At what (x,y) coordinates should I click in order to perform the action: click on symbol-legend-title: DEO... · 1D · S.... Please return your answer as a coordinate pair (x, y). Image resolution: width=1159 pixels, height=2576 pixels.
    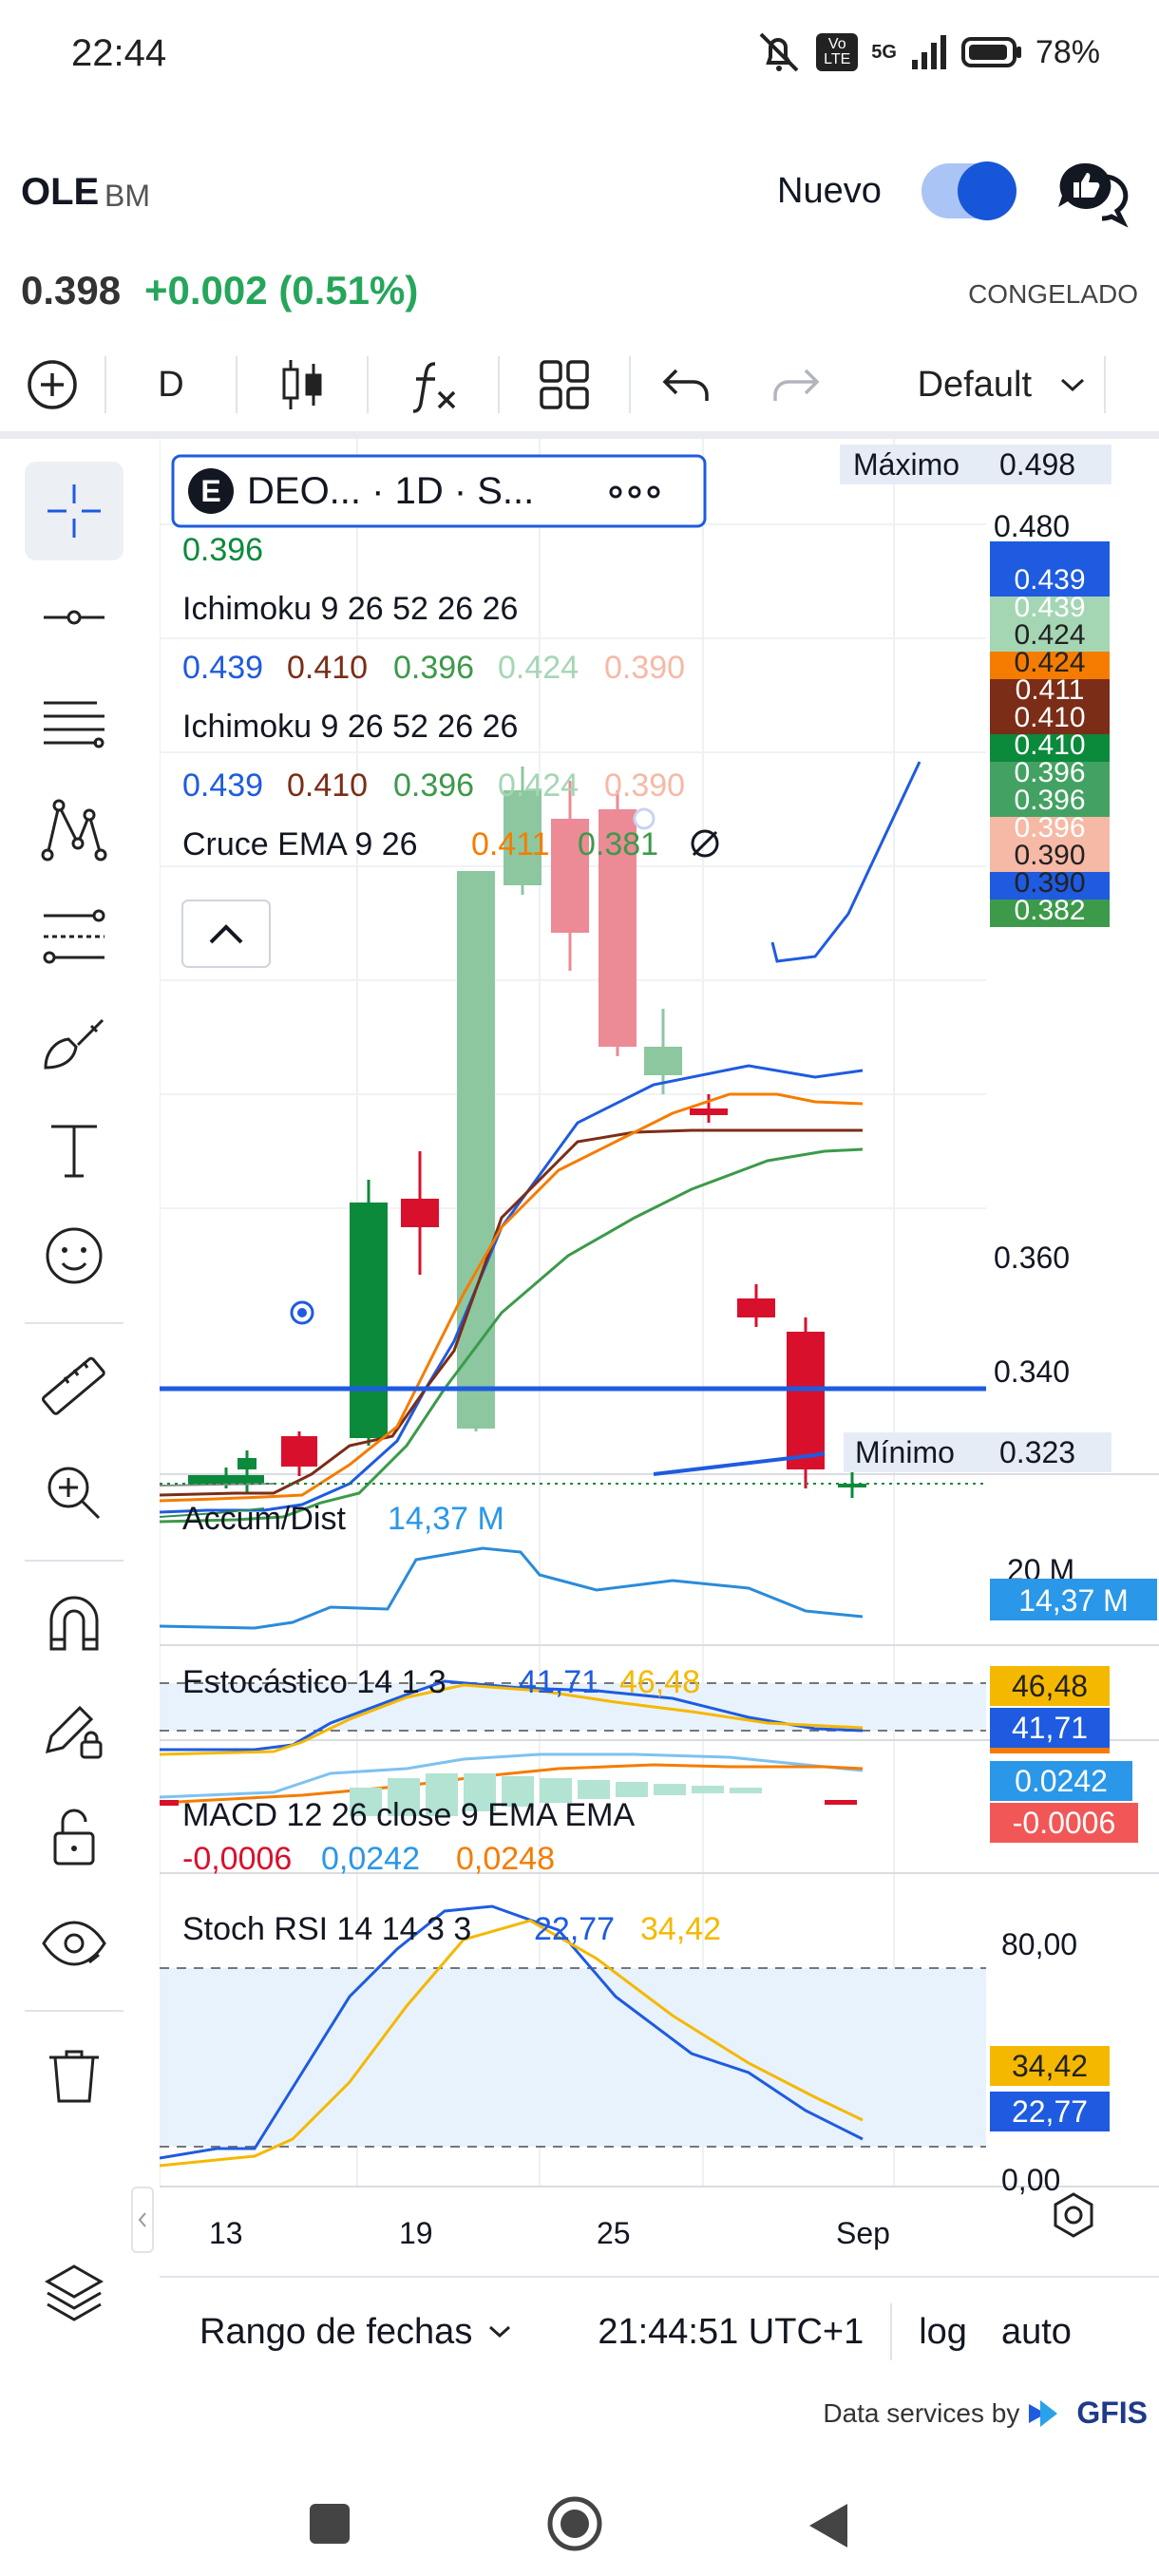
    Looking at the image, I should click on (390, 491).